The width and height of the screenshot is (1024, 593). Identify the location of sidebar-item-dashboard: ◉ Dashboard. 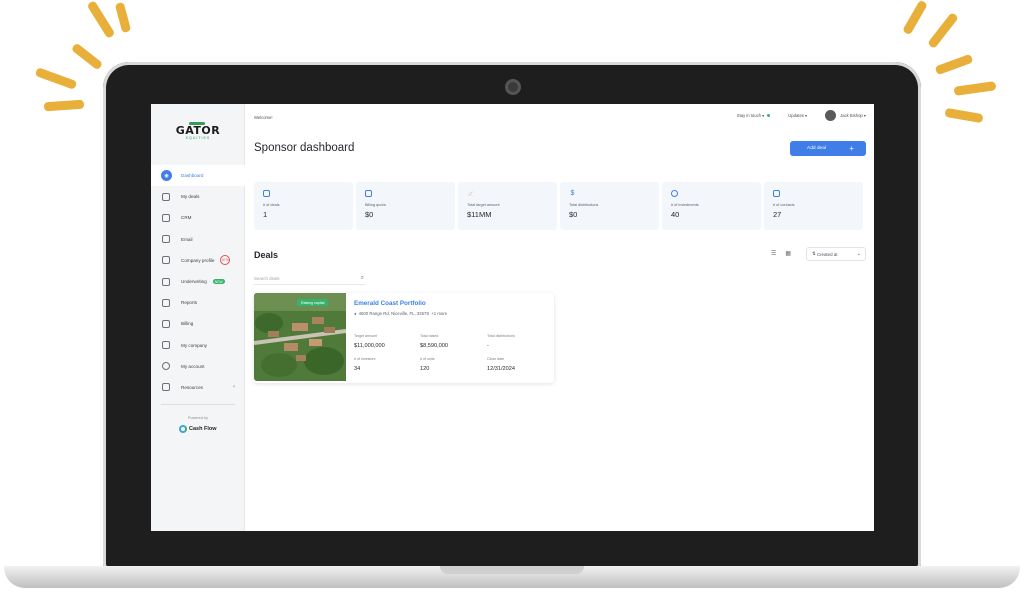
(198, 176).